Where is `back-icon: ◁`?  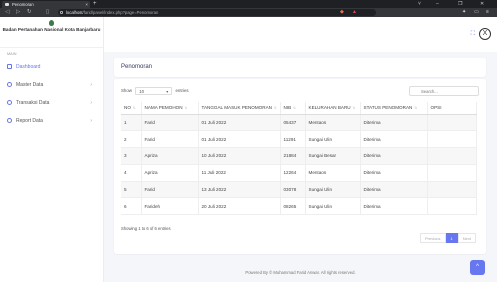
back-icon: ◁ is located at coordinates (7, 12).